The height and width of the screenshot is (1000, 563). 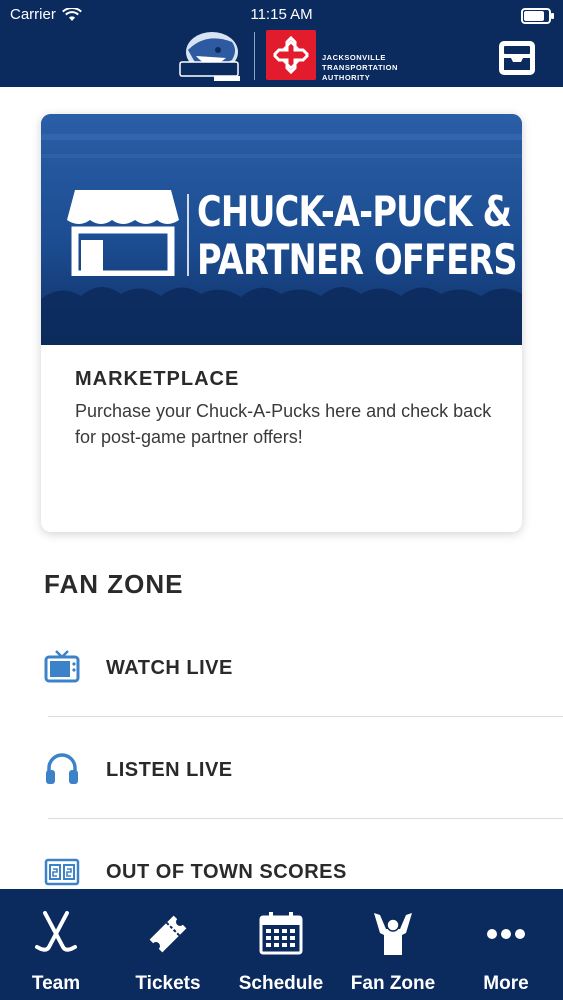 I want to click on tab-more: More, so click(x=506, y=944).